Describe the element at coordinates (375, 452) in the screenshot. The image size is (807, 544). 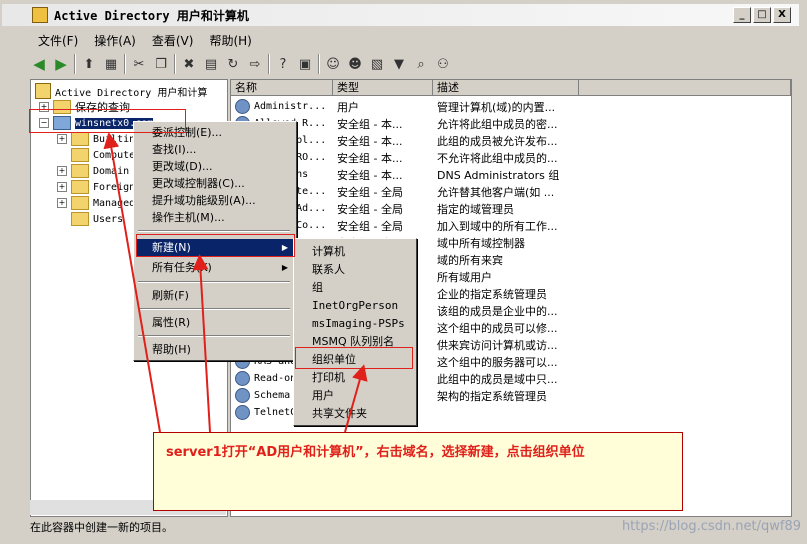
I see `annotation-text: server1打开“AD用户和计算机”，右击域名，选择新建，点击组织单位` at that location.